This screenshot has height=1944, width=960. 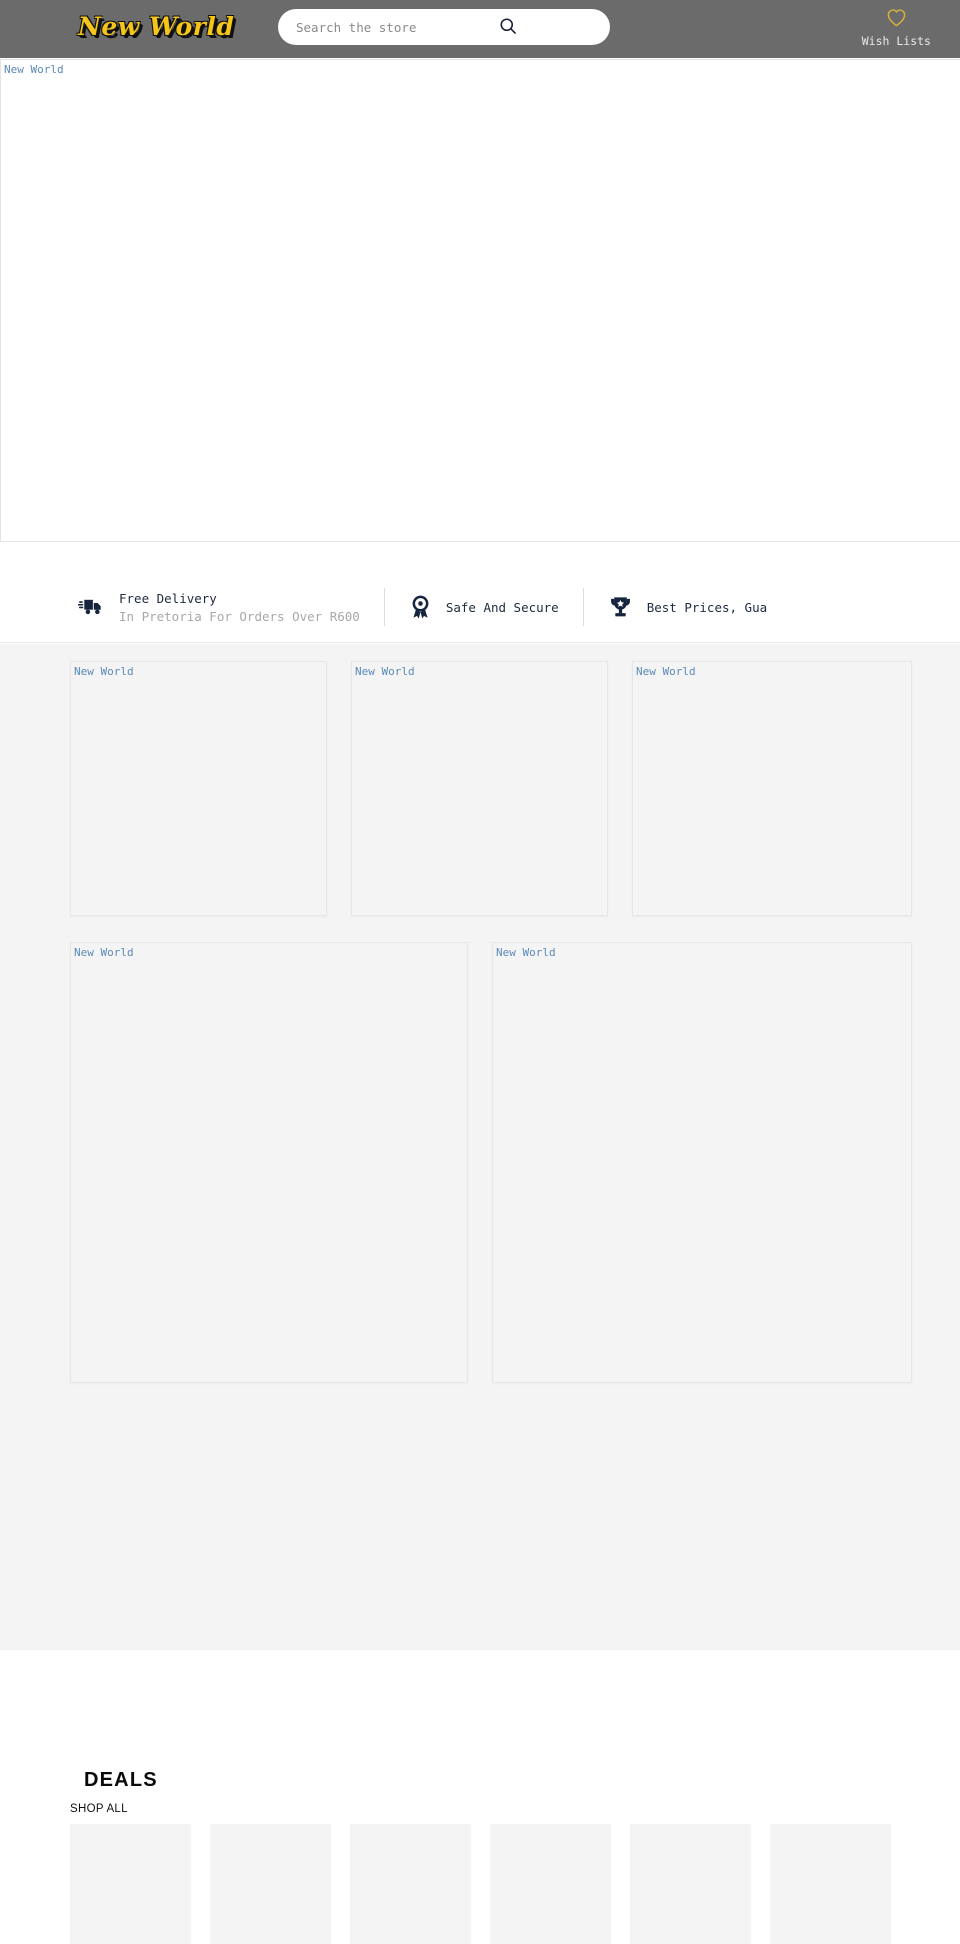 What do you see at coordinates (707, 607) in the screenshot?
I see `trust-badge-title: Best Prices, Gua` at bounding box center [707, 607].